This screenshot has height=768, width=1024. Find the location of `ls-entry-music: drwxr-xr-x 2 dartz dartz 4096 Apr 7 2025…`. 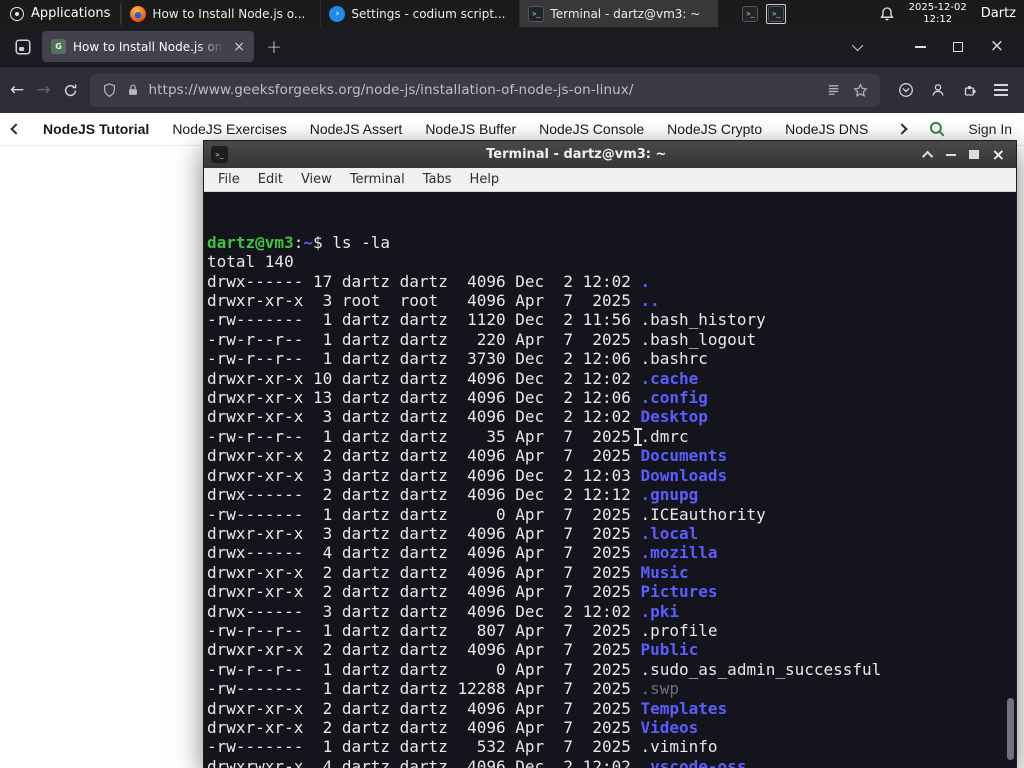

ls-entry-music: drwxr-xr-x 2 dartz dartz 4096 Apr 7 2025… is located at coordinates (448, 572).